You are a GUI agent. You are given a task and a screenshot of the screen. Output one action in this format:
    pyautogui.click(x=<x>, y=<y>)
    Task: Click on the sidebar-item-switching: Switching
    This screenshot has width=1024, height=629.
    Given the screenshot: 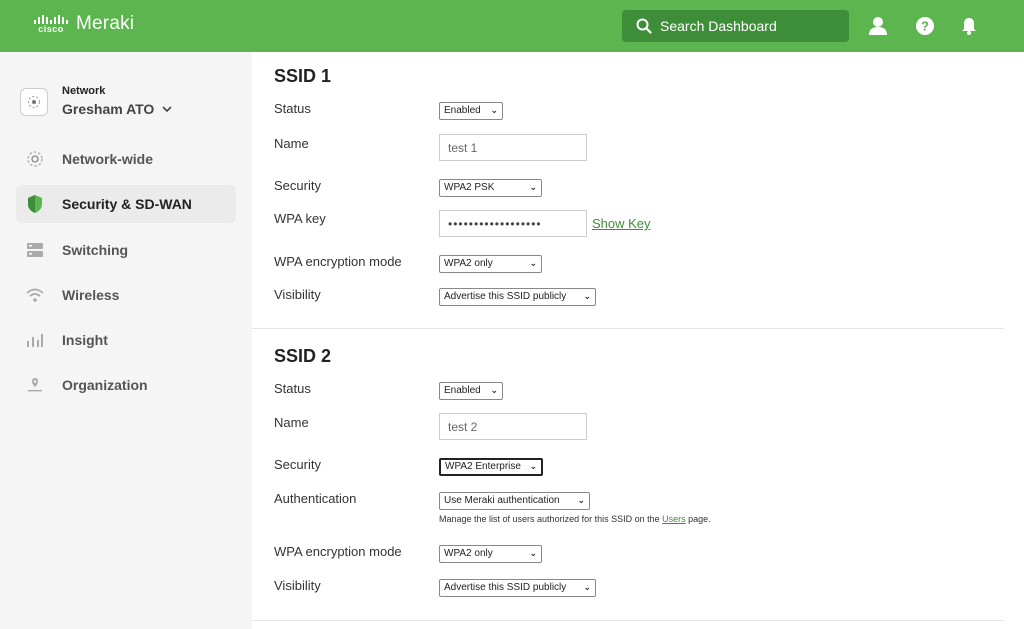 What is the action you would take?
    pyautogui.click(x=126, y=250)
    